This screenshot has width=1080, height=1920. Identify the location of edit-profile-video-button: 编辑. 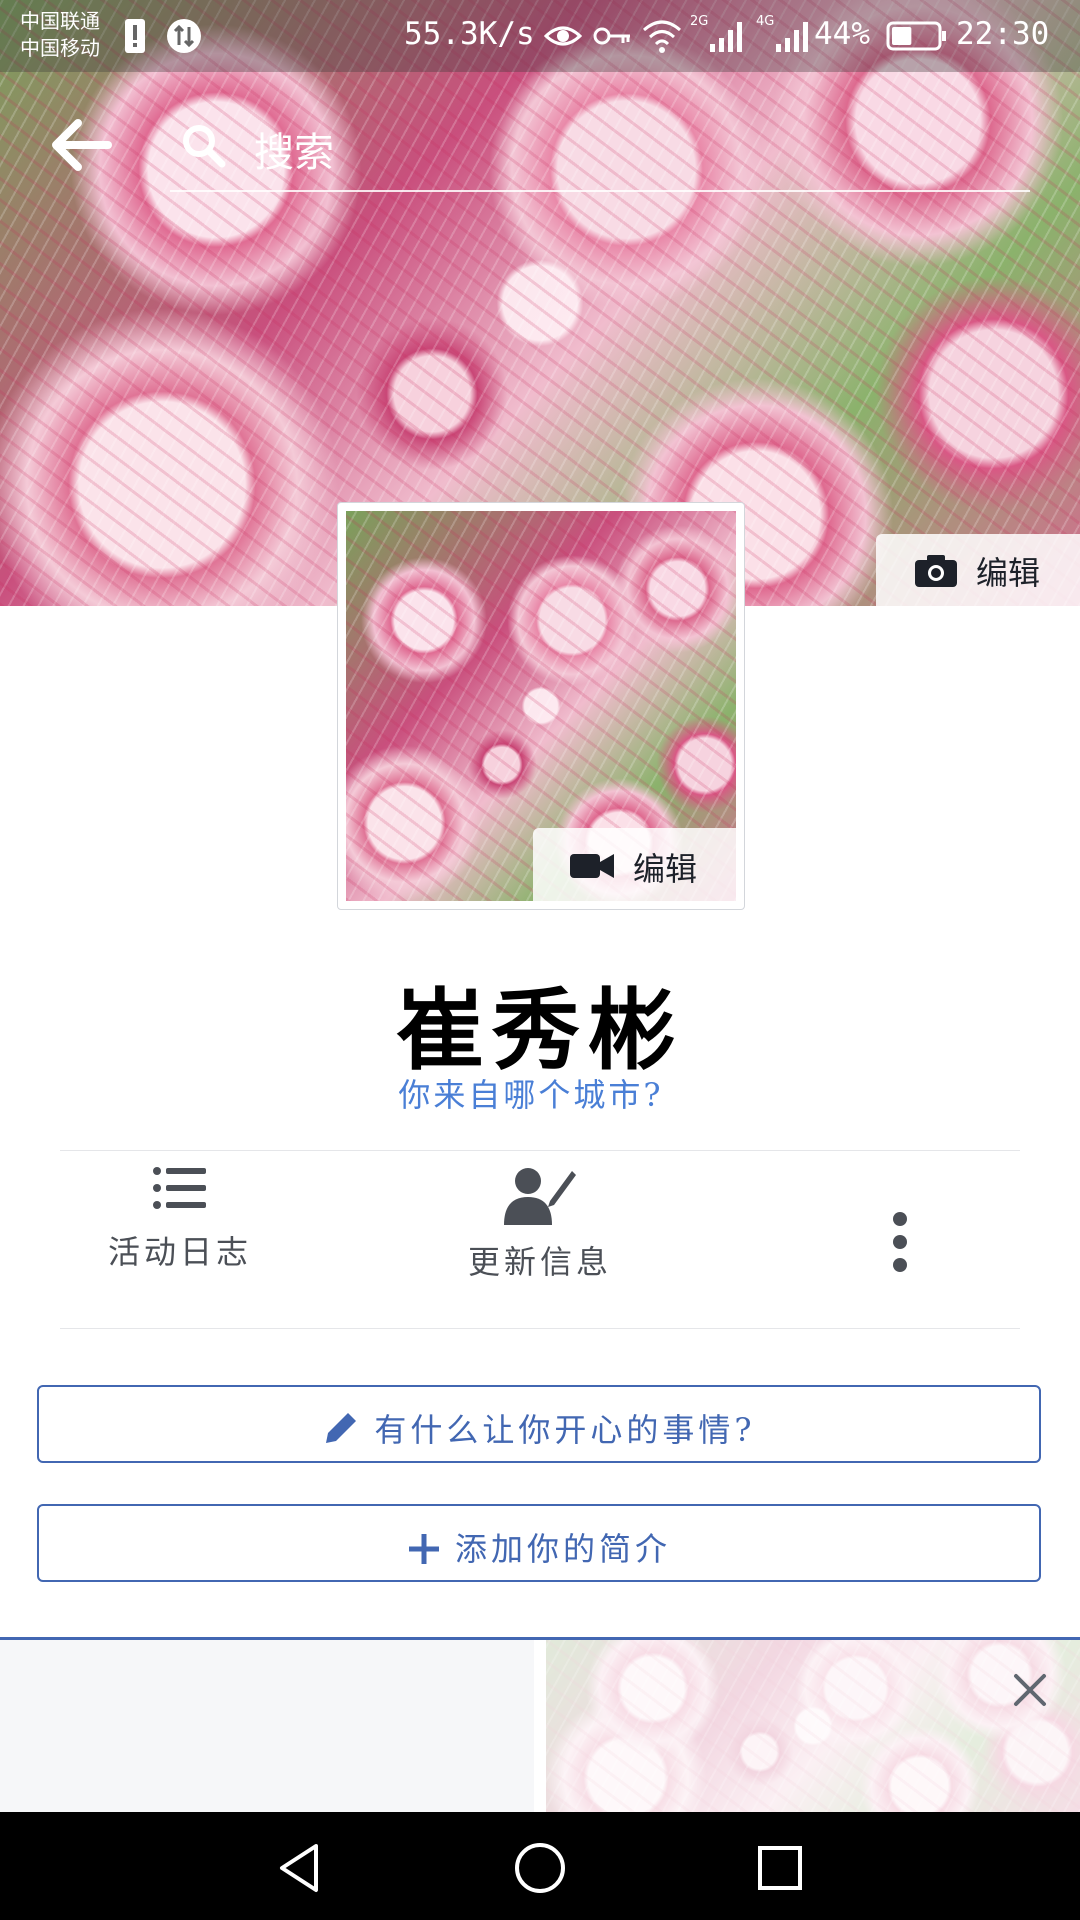
(634, 864).